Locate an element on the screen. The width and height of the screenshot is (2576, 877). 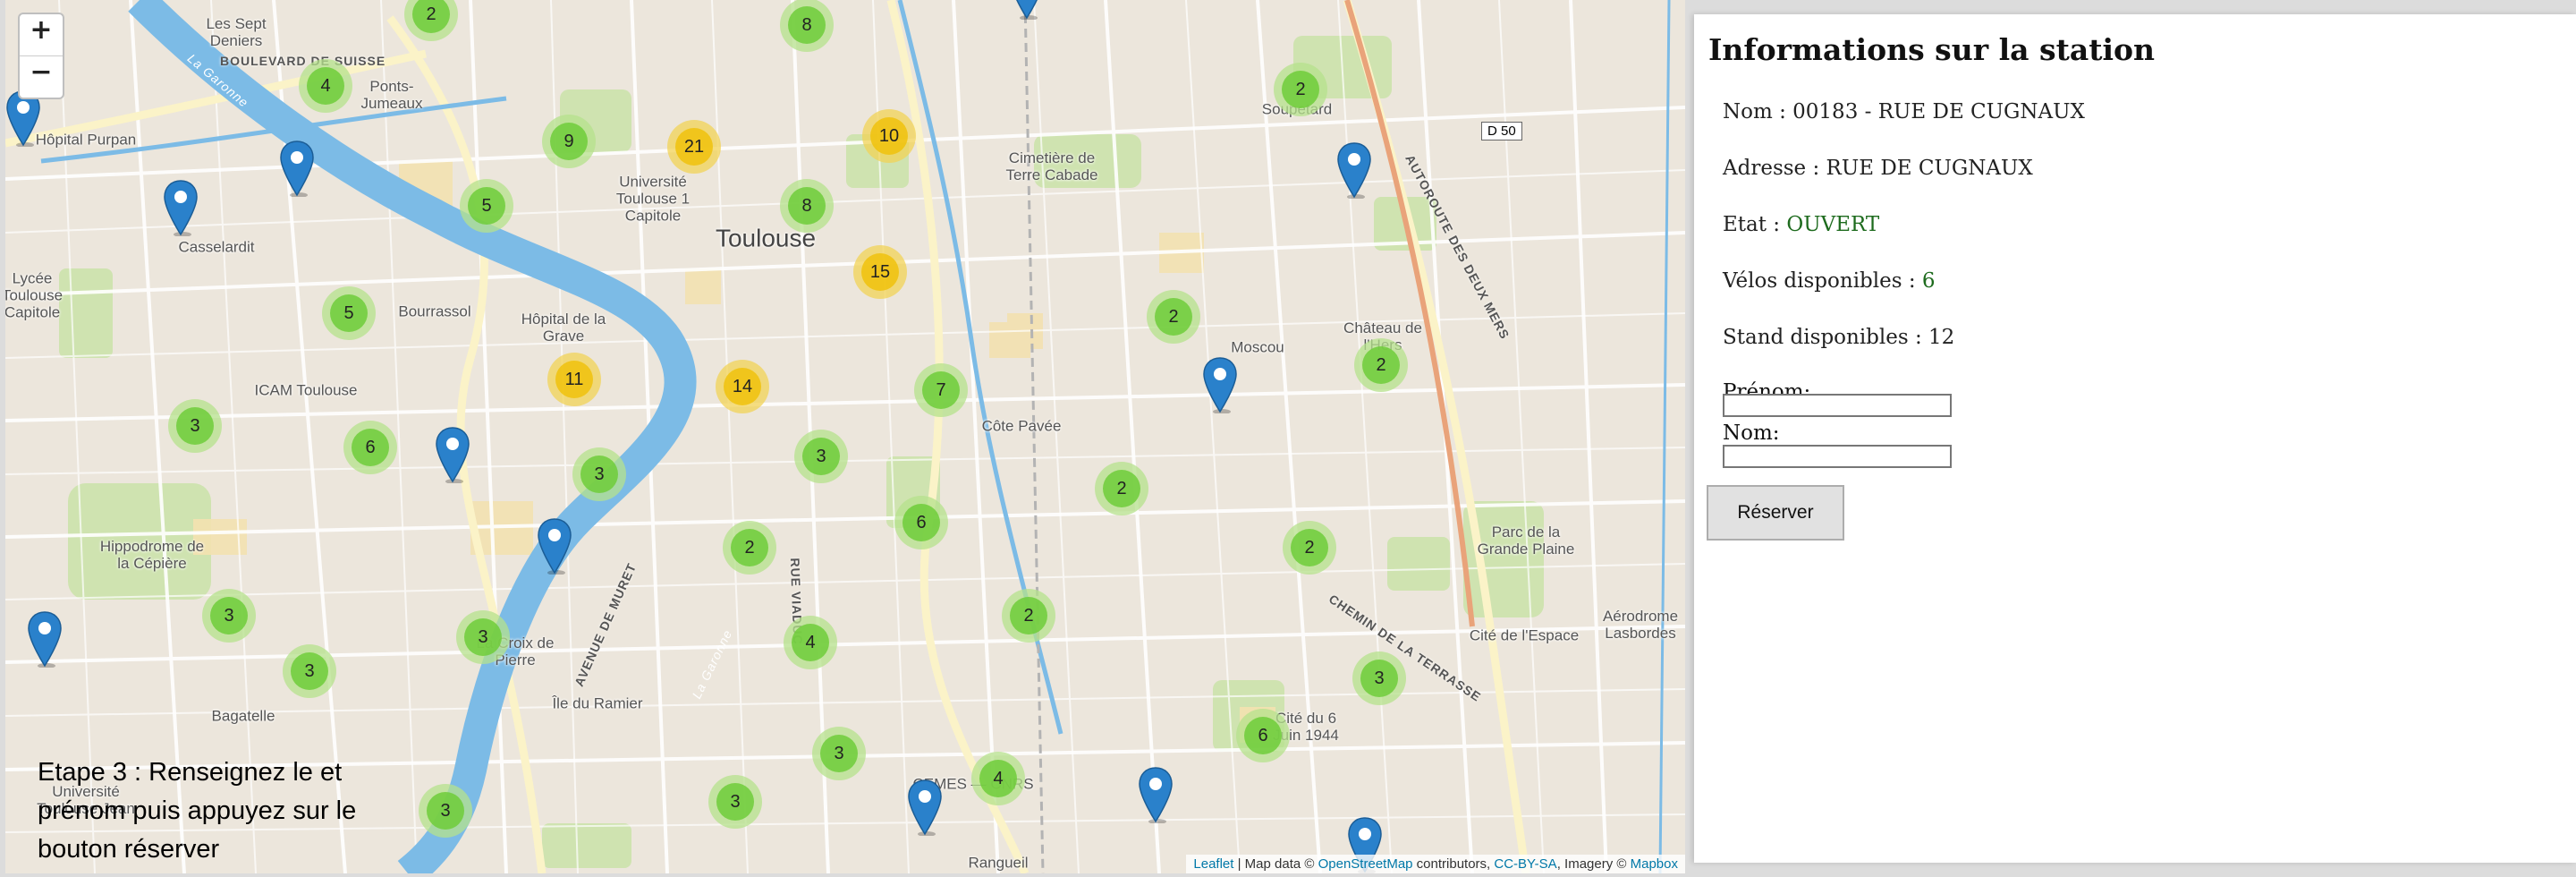
mapbox-link: Mapbox is located at coordinates (1654, 864).